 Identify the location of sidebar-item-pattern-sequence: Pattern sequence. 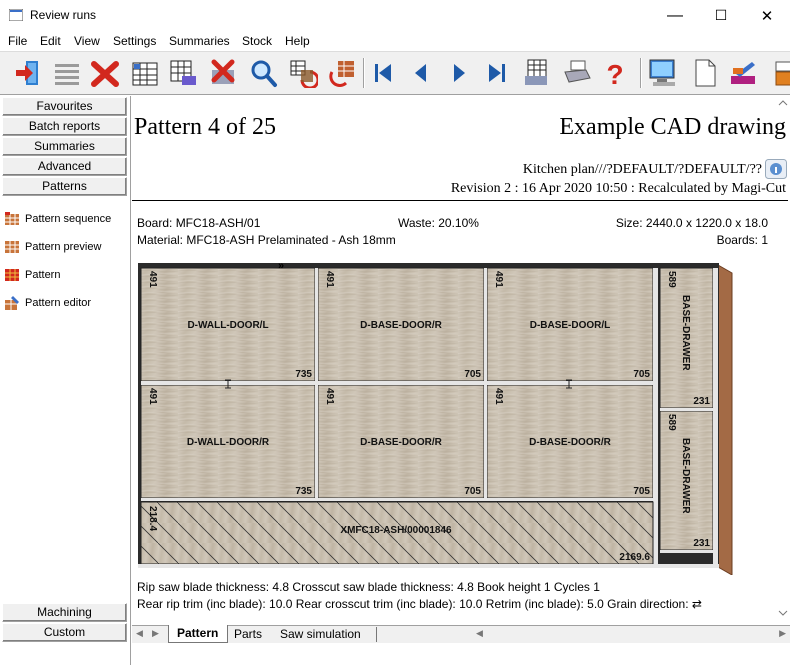
(57, 219).